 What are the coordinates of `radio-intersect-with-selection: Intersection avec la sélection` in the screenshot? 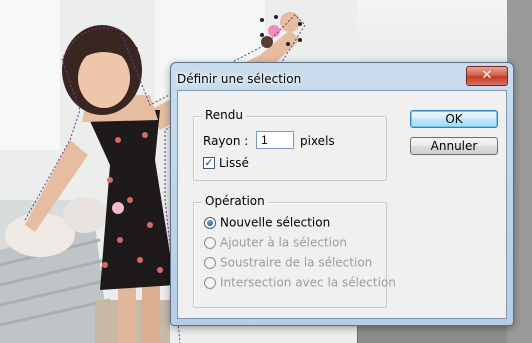 It's located at (300, 283).